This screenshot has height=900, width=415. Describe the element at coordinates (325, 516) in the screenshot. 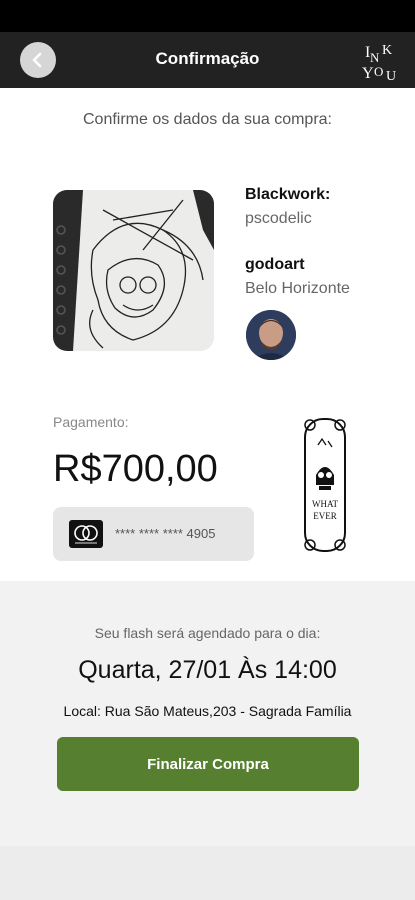

I see `svg-text: EVER` at that location.